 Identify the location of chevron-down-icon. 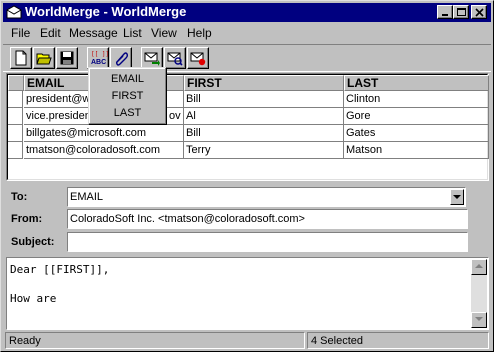
(457, 197).